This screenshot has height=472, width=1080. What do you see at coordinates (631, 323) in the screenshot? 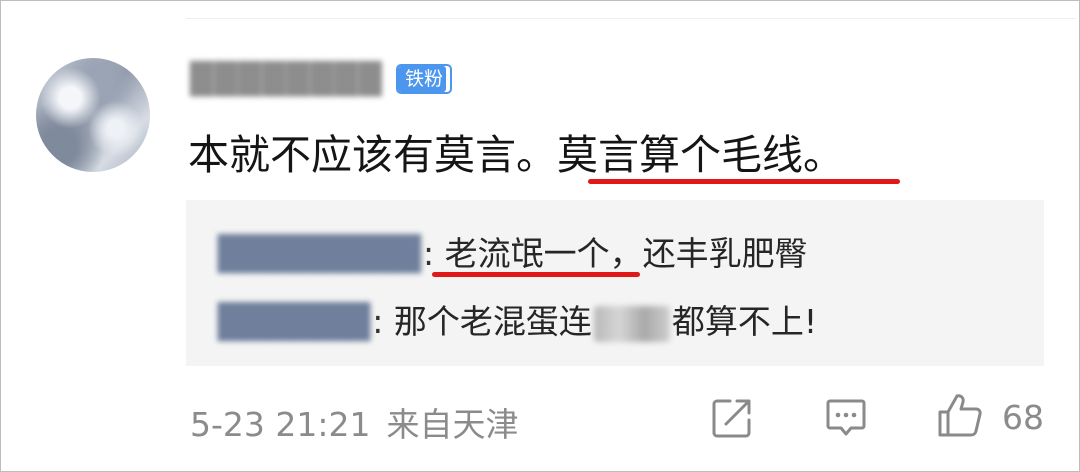
I see `censored-text` at bounding box center [631, 323].